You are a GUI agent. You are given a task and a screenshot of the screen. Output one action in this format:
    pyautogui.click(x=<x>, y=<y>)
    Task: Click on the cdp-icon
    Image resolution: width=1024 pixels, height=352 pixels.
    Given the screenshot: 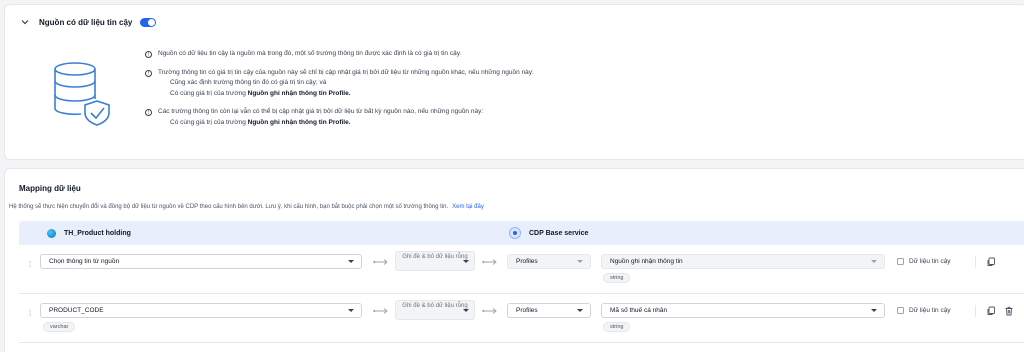 What is the action you would take?
    pyautogui.click(x=515, y=233)
    